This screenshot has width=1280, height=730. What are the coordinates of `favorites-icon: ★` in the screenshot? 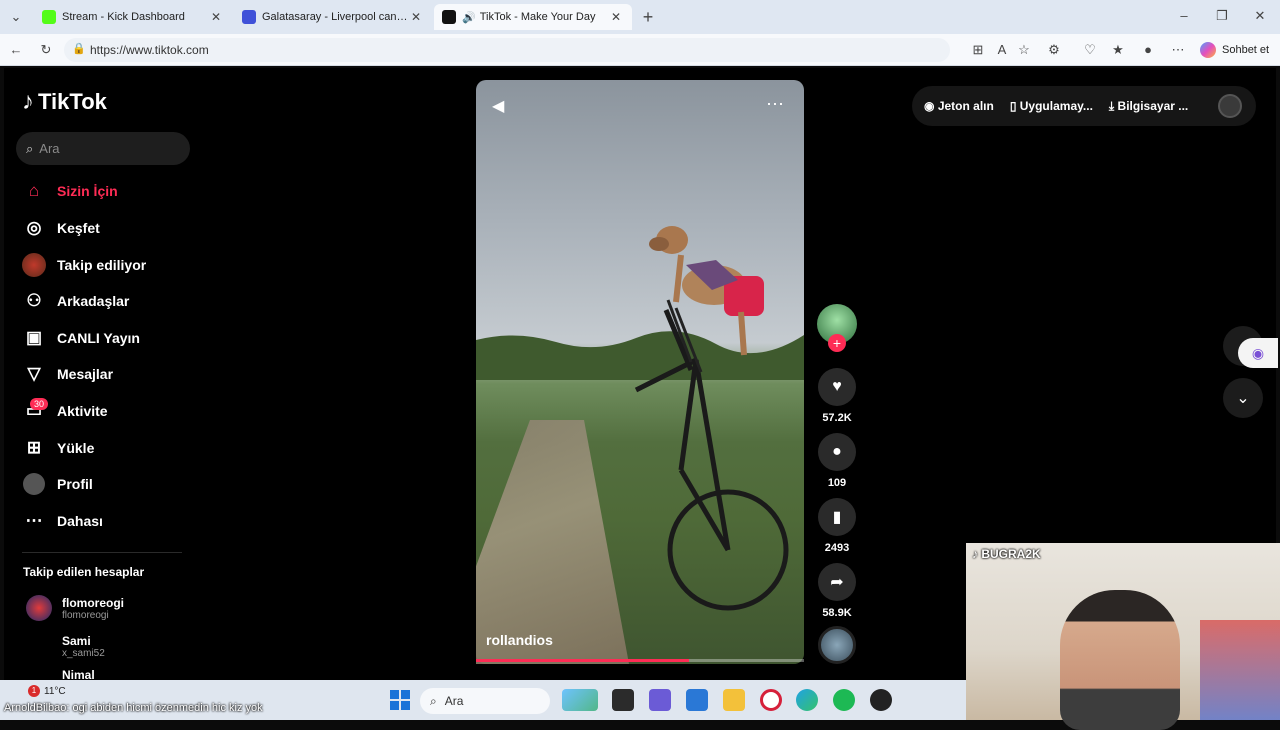 It's located at (1118, 50).